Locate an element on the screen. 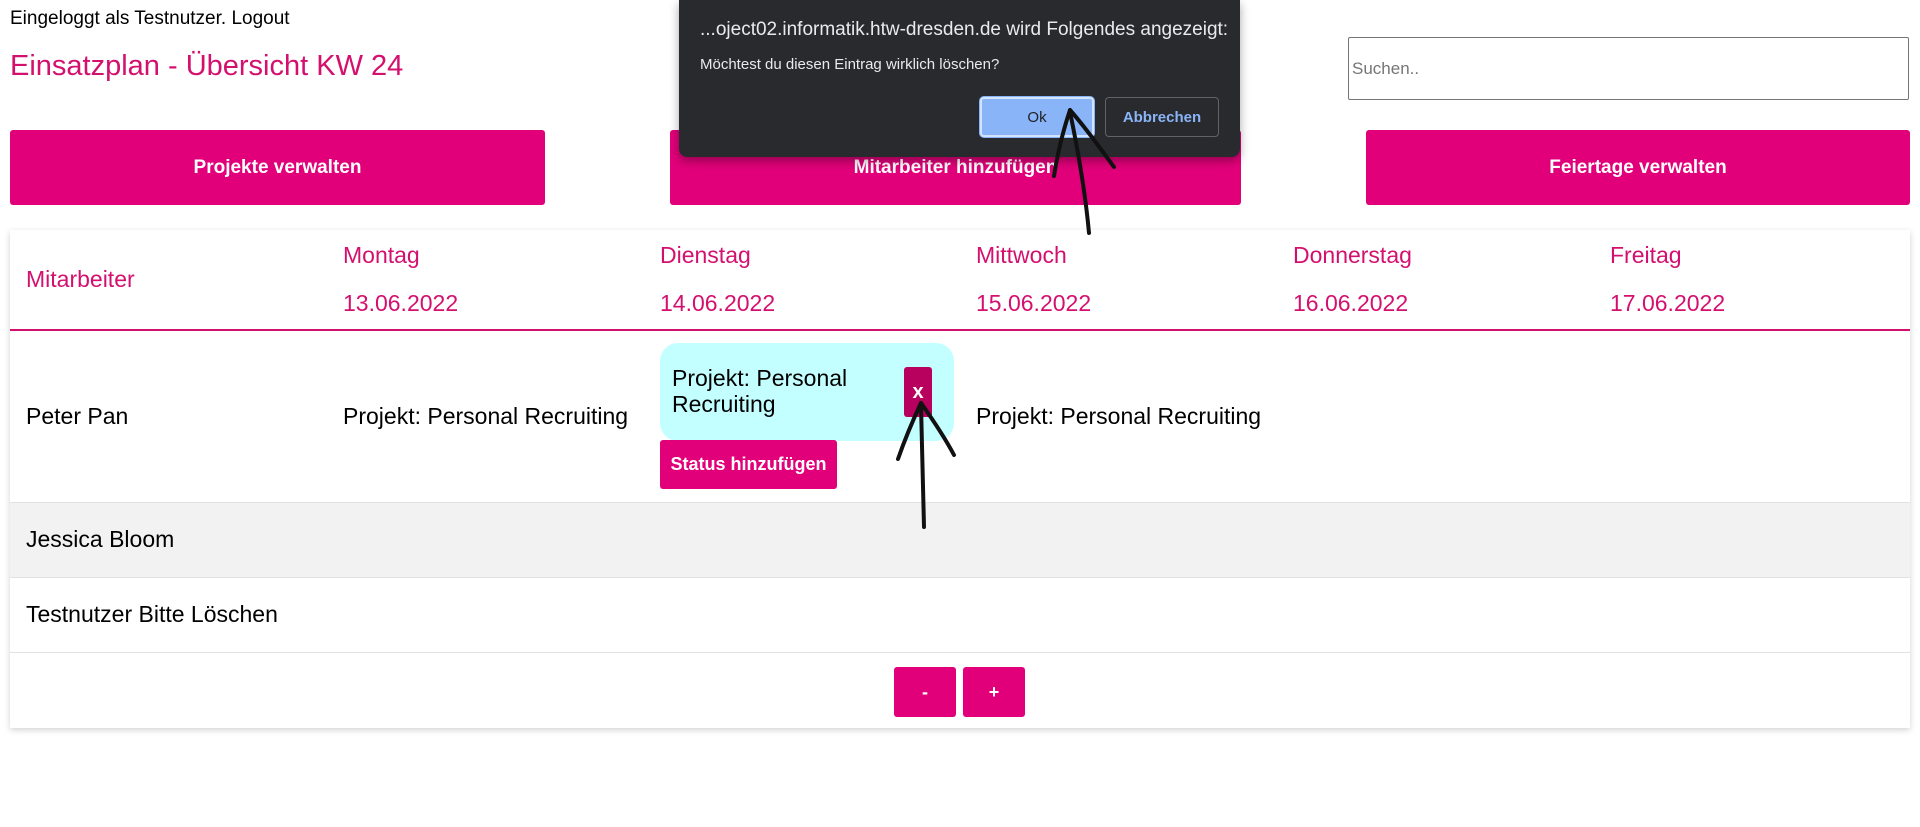 This screenshot has width=1920, height=827. date-header-wednesday: 15.06.2022 is located at coordinates (1034, 303).